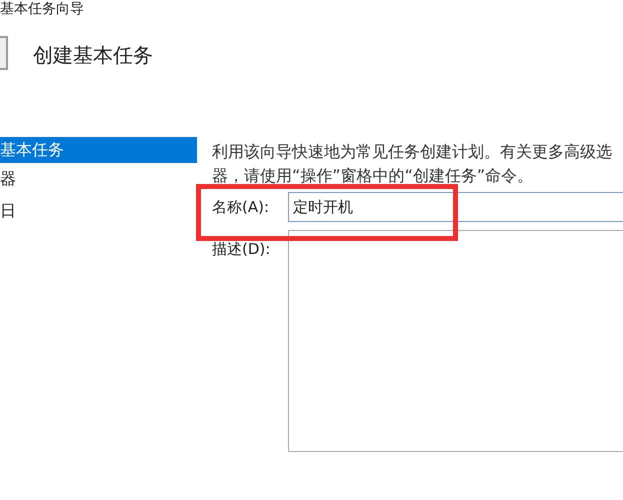 The width and height of the screenshot is (623, 500). Describe the element at coordinates (93, 55) in the screenshot. I see `page-heading: 创建基本任务` at that location.